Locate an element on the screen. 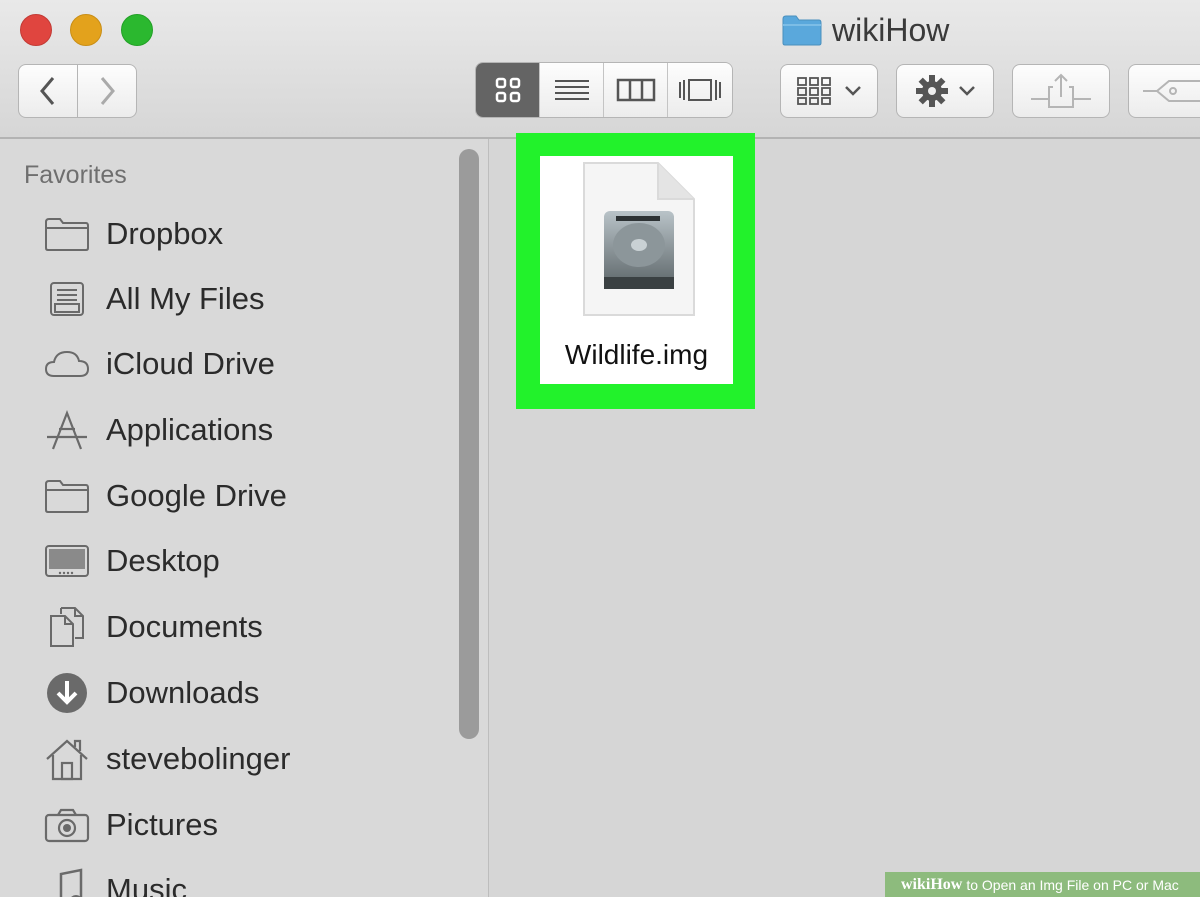 The width and height of the screenshot is (1200, 897). icon-view-icon is located at coordinates (507, 90).